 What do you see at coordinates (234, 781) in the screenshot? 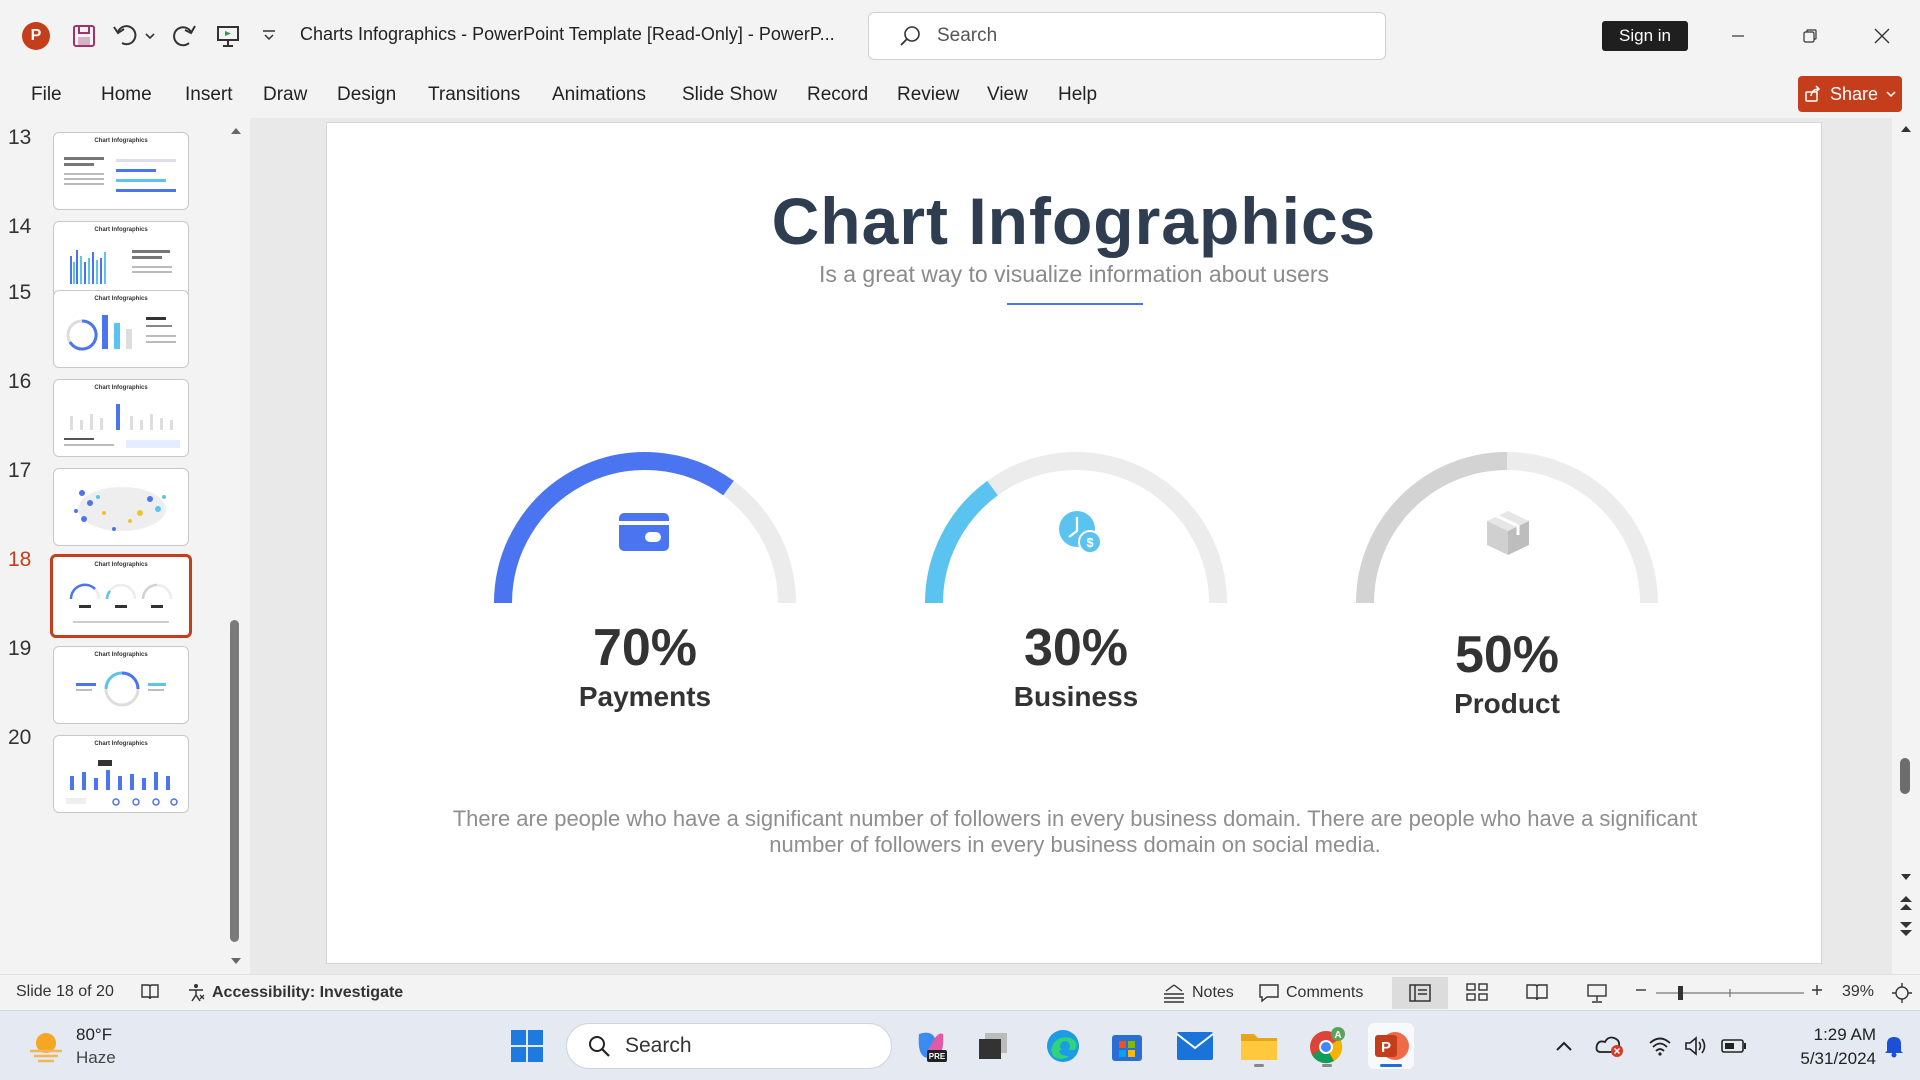
I see `thumbnail-scroll-thumb` at bounding box center [234, 781].